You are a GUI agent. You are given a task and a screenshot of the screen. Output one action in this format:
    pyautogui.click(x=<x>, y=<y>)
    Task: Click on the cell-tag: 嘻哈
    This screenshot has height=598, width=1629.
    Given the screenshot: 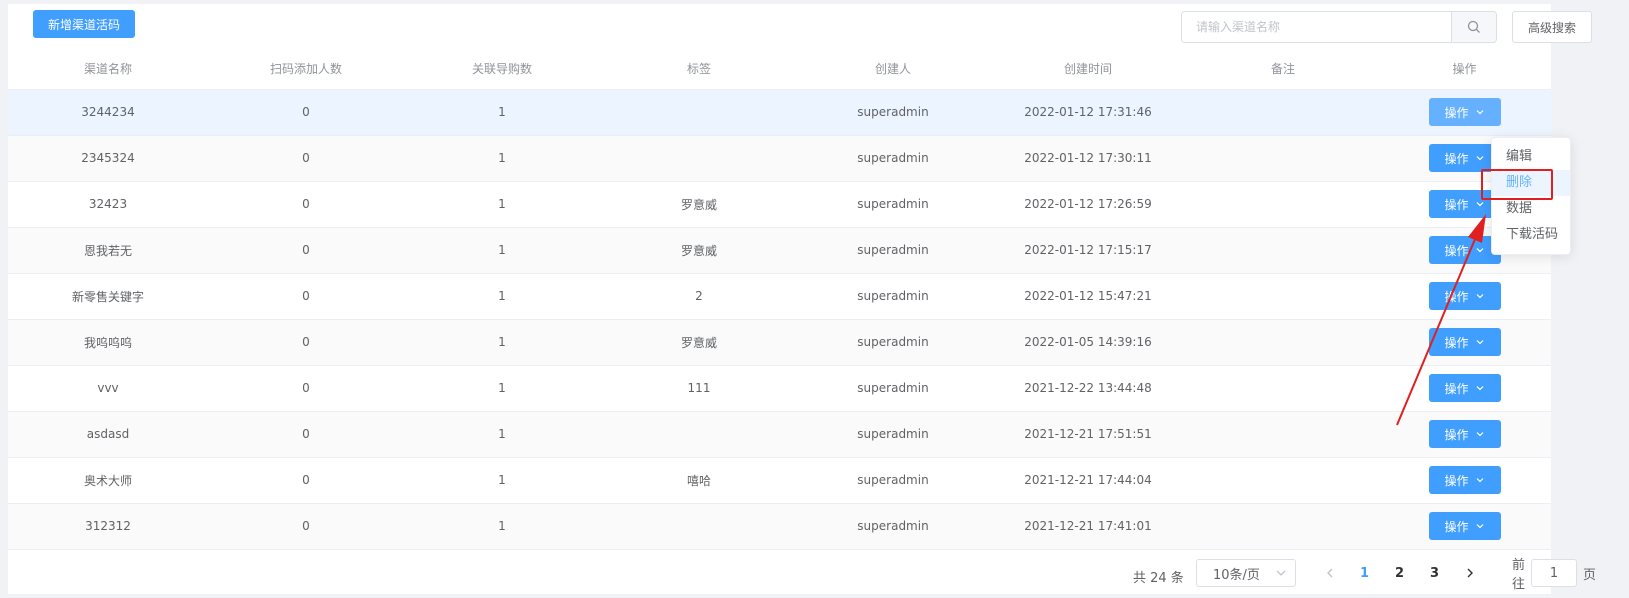 What is the action you would take?
    pyautogui.click(x=699, y=480)
    